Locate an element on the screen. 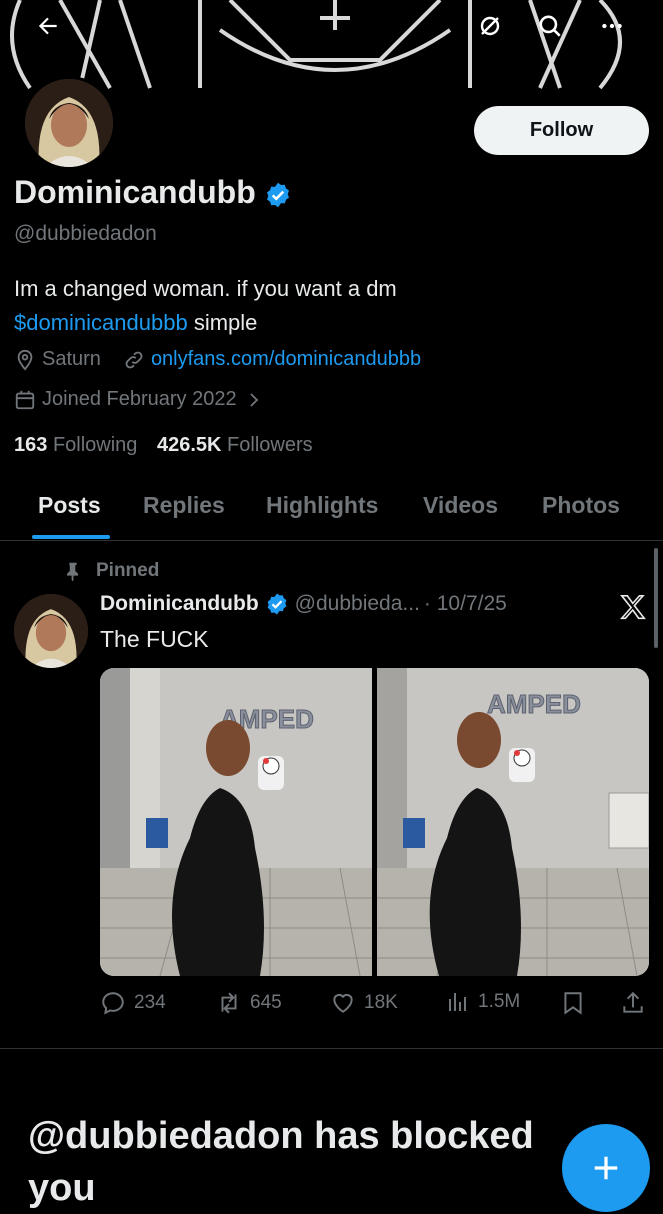 This screenshot has width=663, height=1214. tab-replies: Replies is located at coordinates (184, 505).